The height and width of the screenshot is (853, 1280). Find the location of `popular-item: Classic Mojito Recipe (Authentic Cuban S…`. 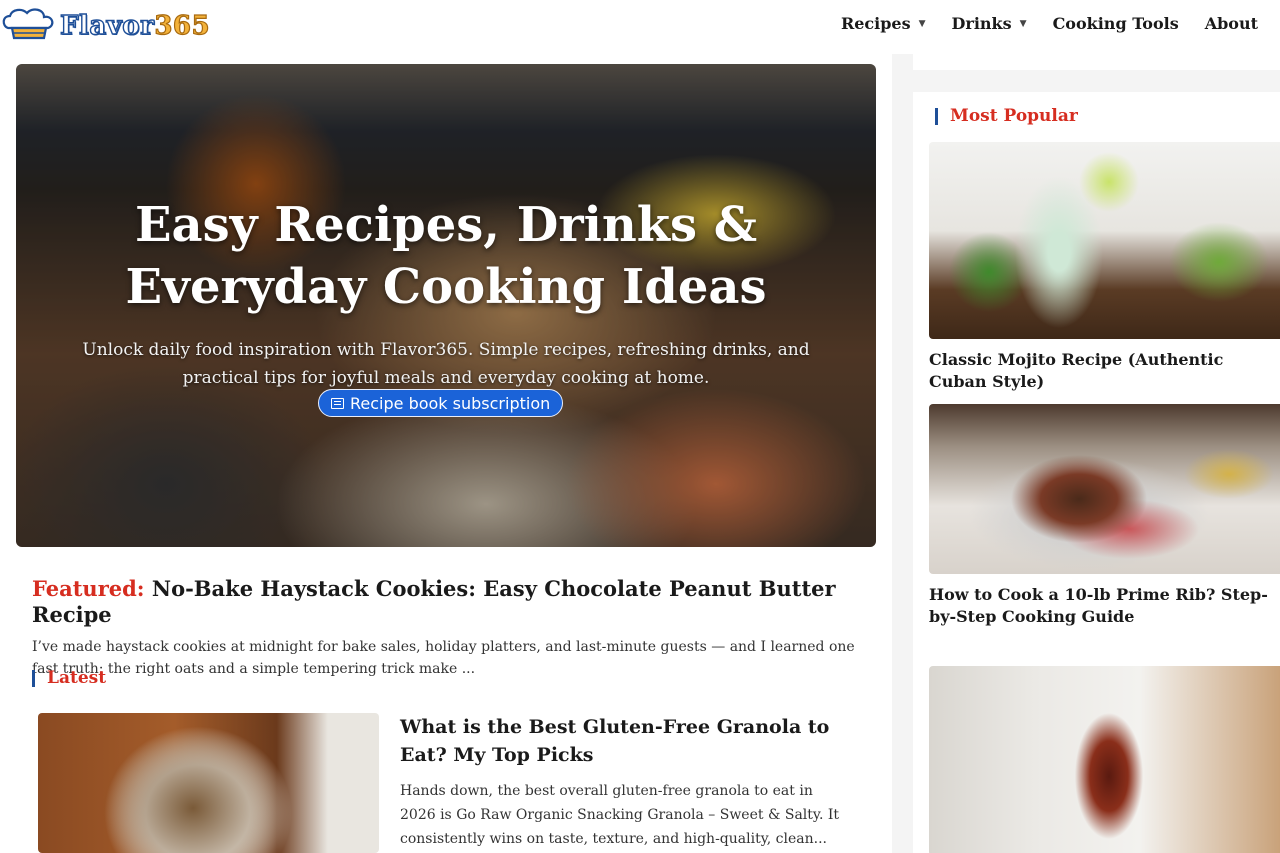

popular-item: Classic Mojito Recipe (Authentic Cuban S… is located at coordinates (1104, 267).